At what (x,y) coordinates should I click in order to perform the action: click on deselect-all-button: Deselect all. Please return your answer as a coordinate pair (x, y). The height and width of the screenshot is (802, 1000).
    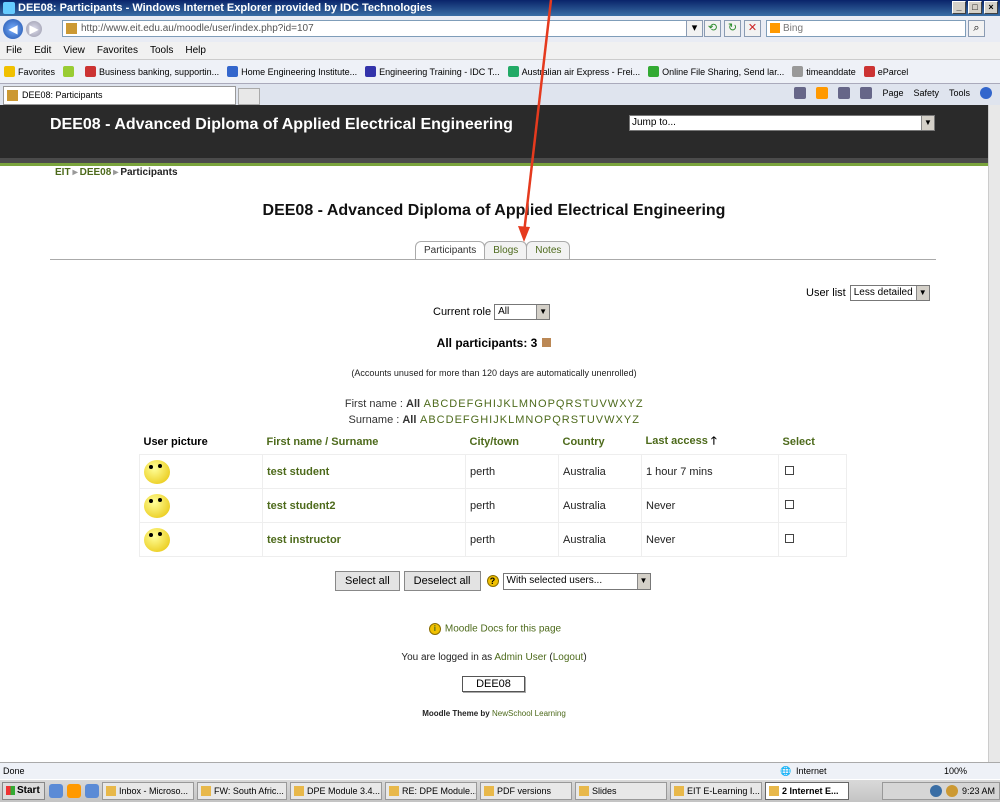
    Looking at the image, I should click on (442, 581).